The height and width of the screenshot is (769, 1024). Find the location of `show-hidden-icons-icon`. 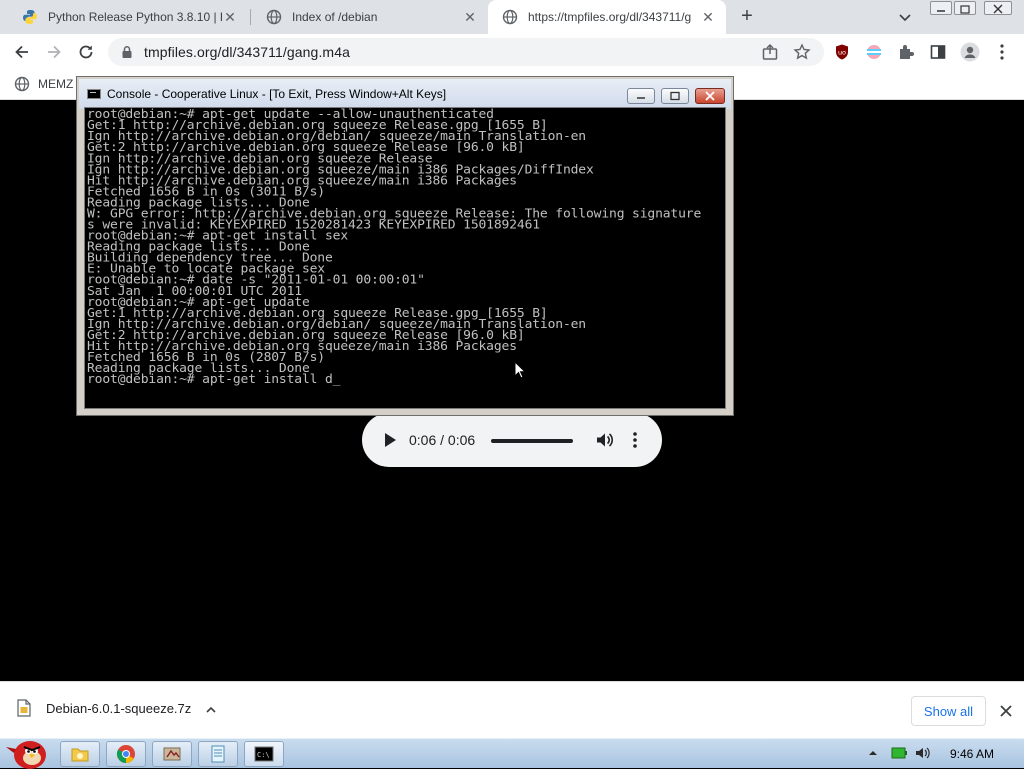

show-hidden-icons-icon is located at coordinates (873, 753).